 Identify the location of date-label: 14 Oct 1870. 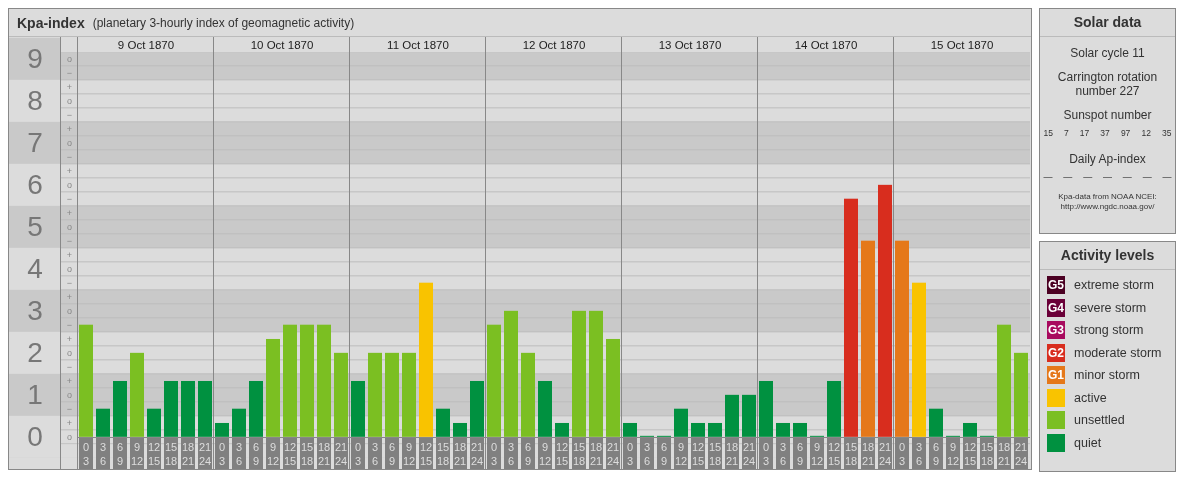
(826, 44).